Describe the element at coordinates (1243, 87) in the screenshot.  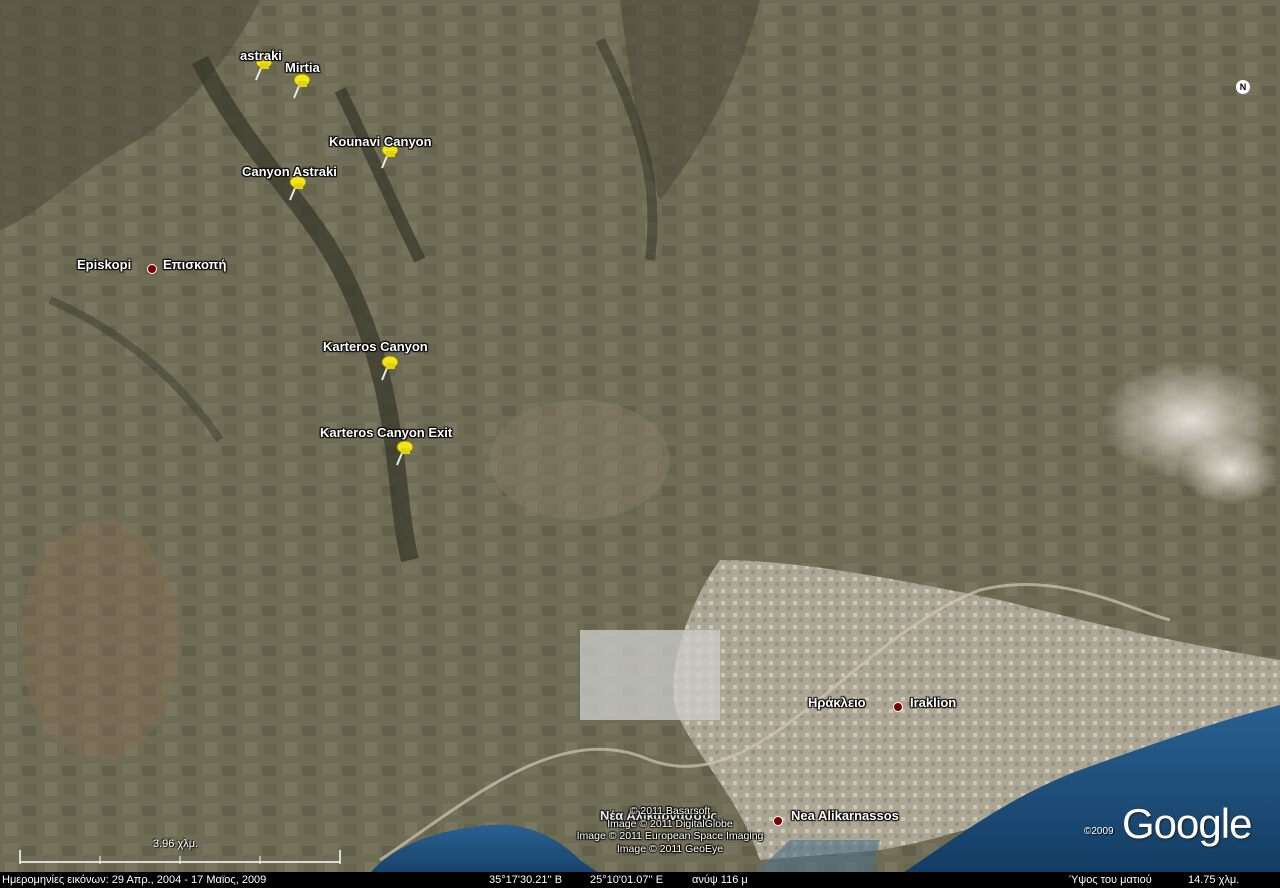
I see `north-compass-icon: N` at that location.